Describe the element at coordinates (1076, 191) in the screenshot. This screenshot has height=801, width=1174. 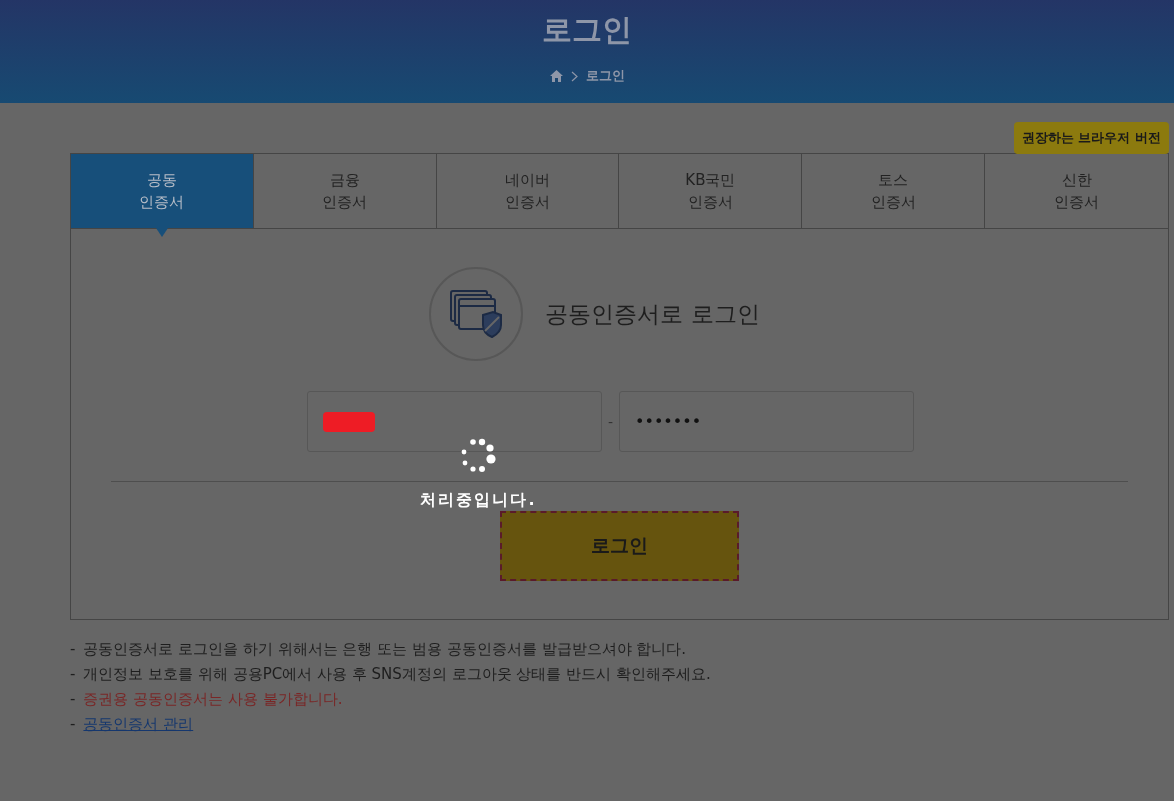
I see `certificate-tab: 신한 인증서` at that location.